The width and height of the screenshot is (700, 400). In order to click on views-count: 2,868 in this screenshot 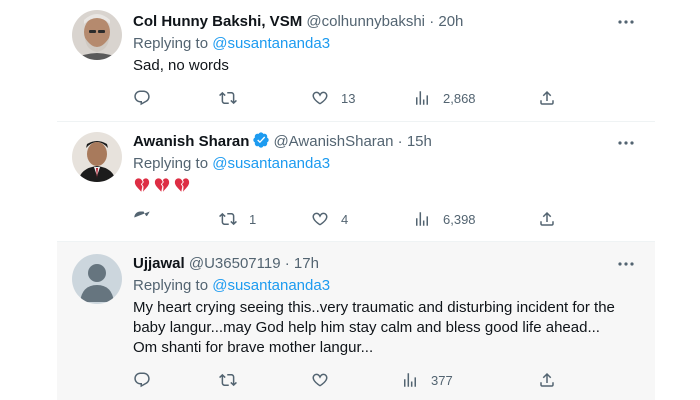, I will do `click(459, 98)`.